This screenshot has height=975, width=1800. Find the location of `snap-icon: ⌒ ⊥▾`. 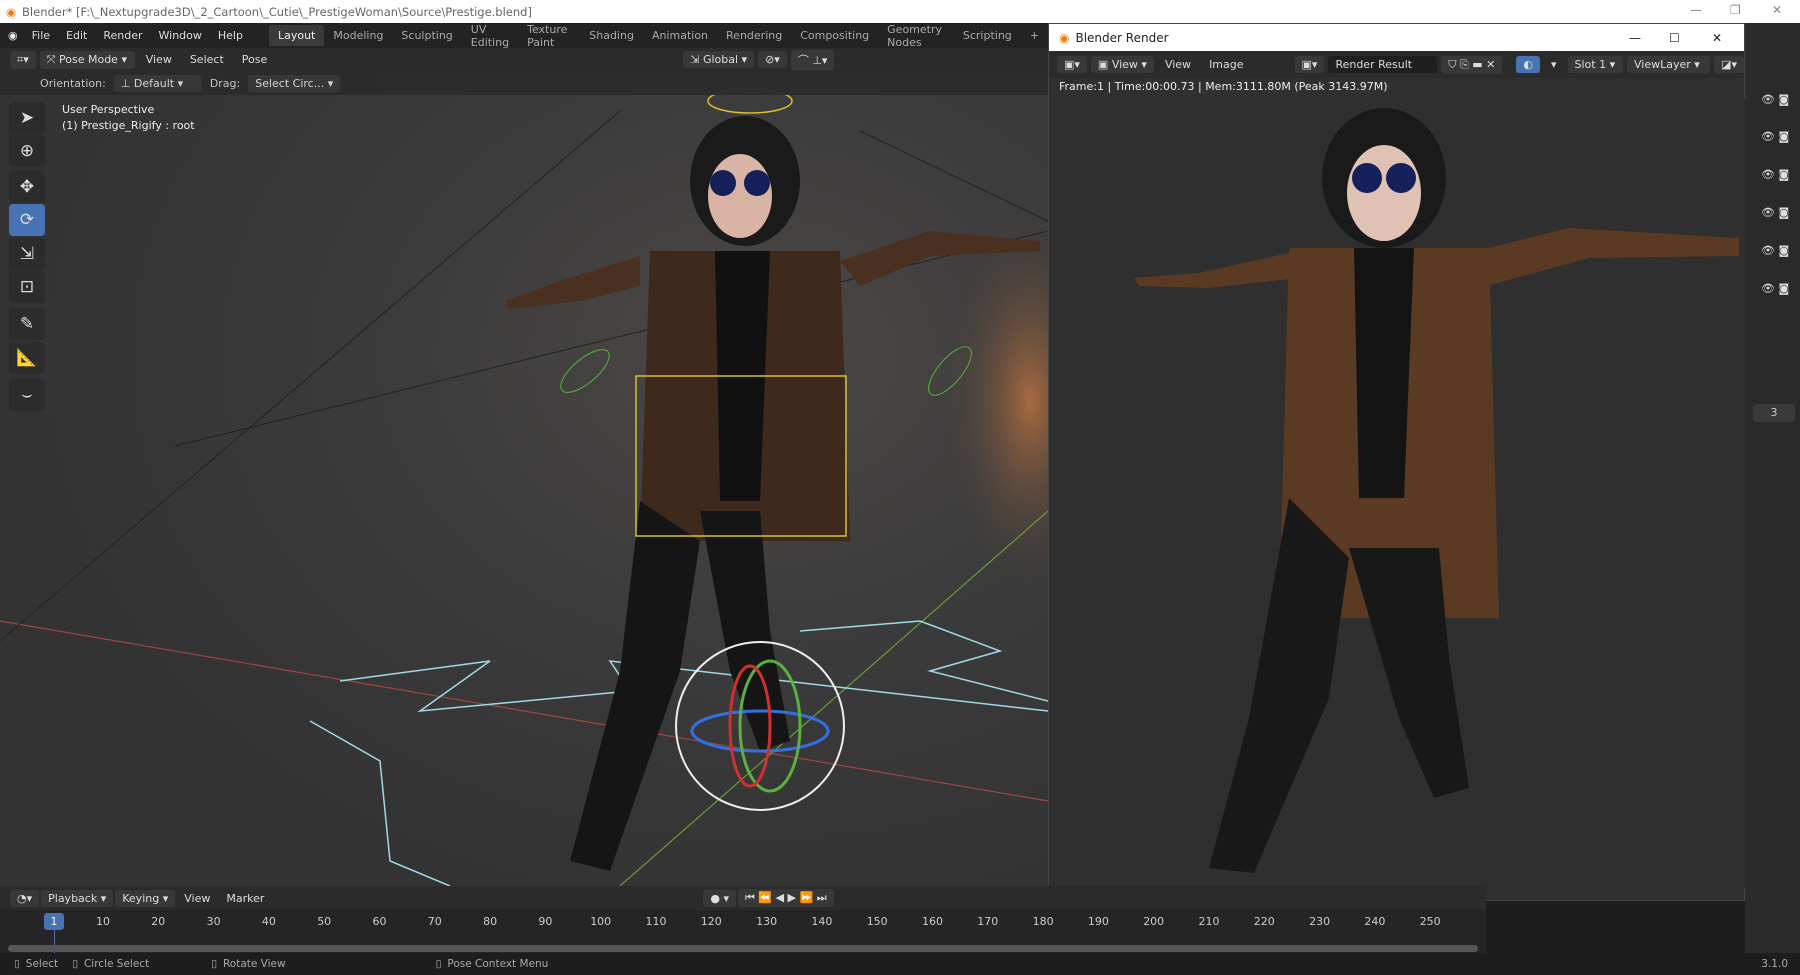

snap-icon: ⌒ ⊥▾ is located at coordinates (812, 59).